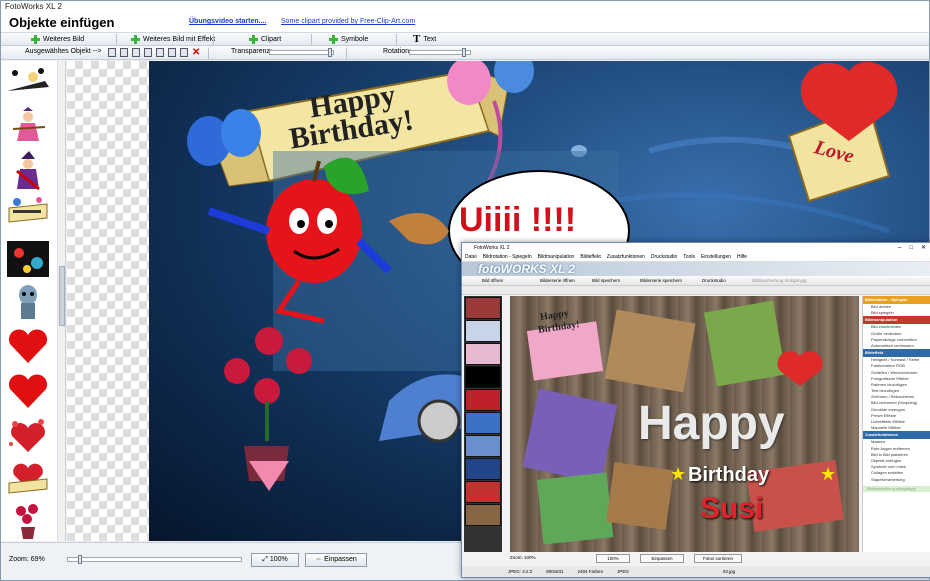 This screenshot has height=581, width=930. I want to click on add-image-button: Weiteres Bild, so click(57, 39).